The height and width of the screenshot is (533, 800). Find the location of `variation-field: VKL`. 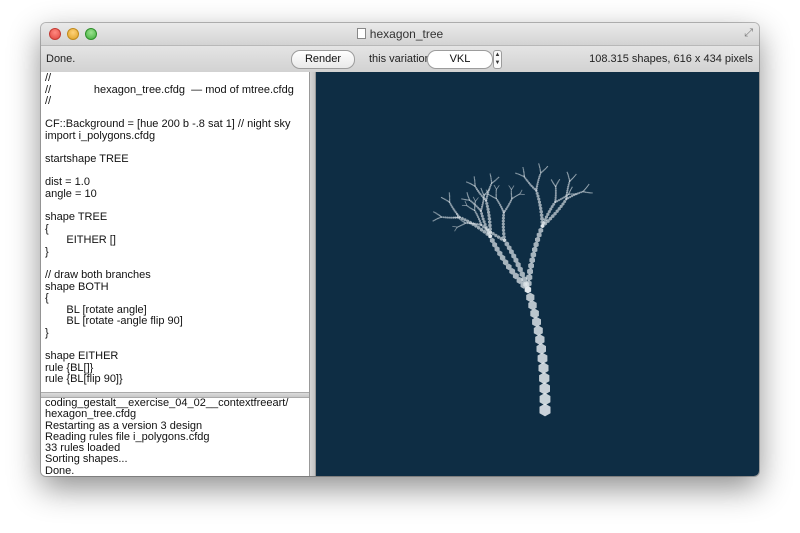

variation-field: VKL is located at coordinates (460, 59).